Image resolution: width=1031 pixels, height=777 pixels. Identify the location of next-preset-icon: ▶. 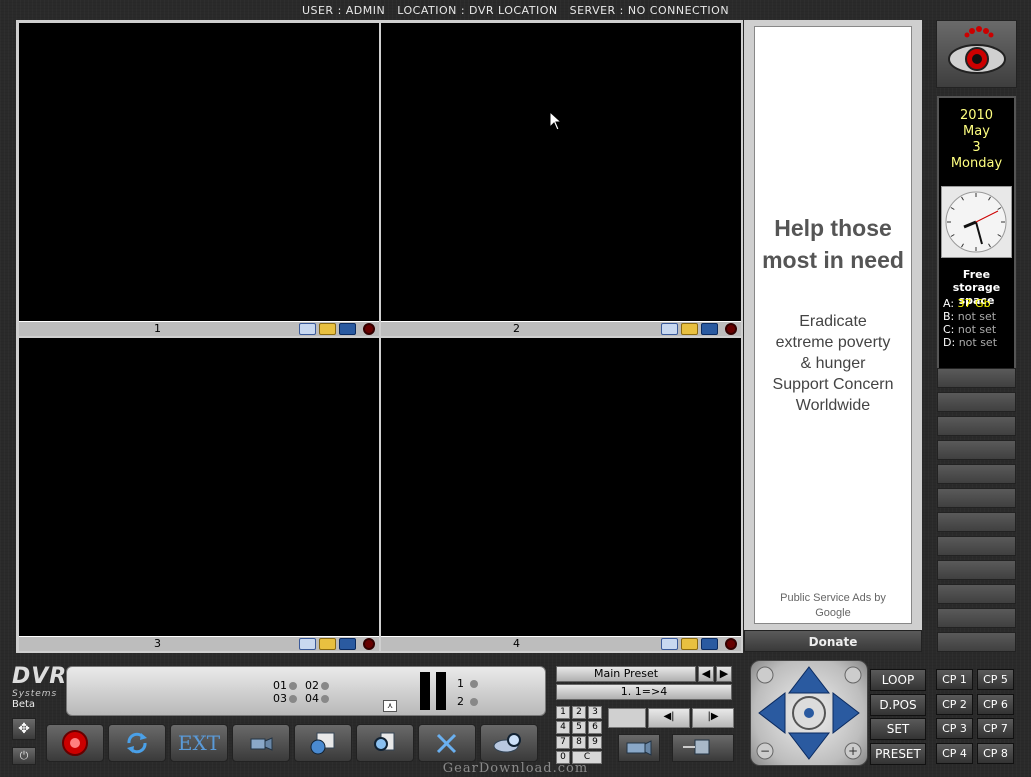
(724, 674).